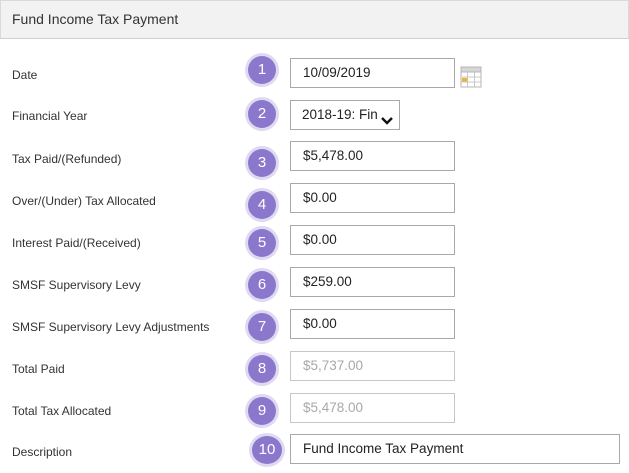 Image resolution: width=629 pixels, height=473 pixels. Describe the element at coordinates (262, 369) in the screenshot. I see `step-badge-8: 8` at that location.